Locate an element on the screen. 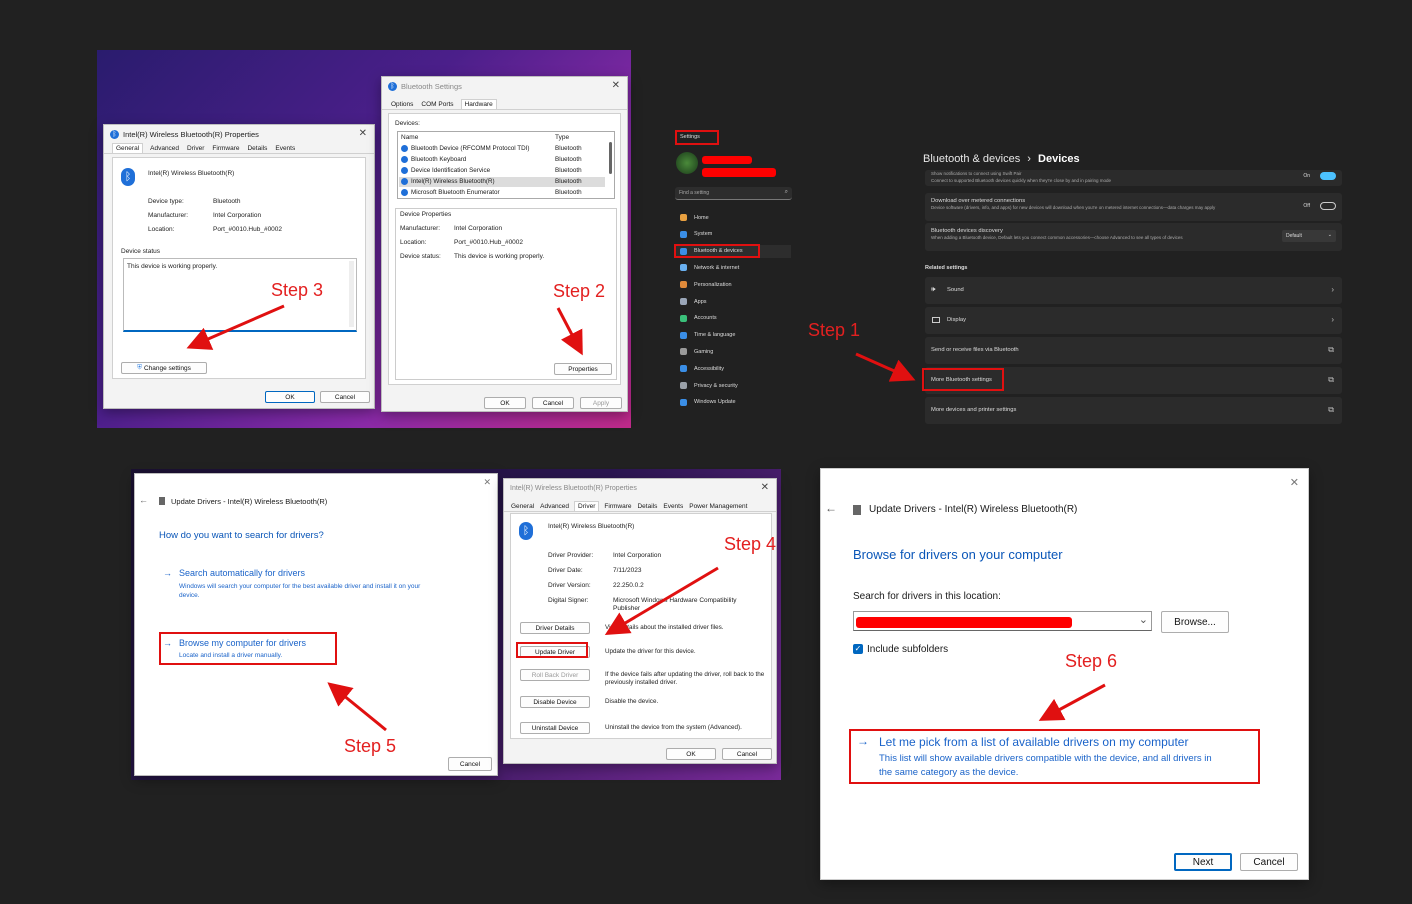 This screenshot has height=904, width=1412. nav-item-home: Home is located at coordinates (733, 217).